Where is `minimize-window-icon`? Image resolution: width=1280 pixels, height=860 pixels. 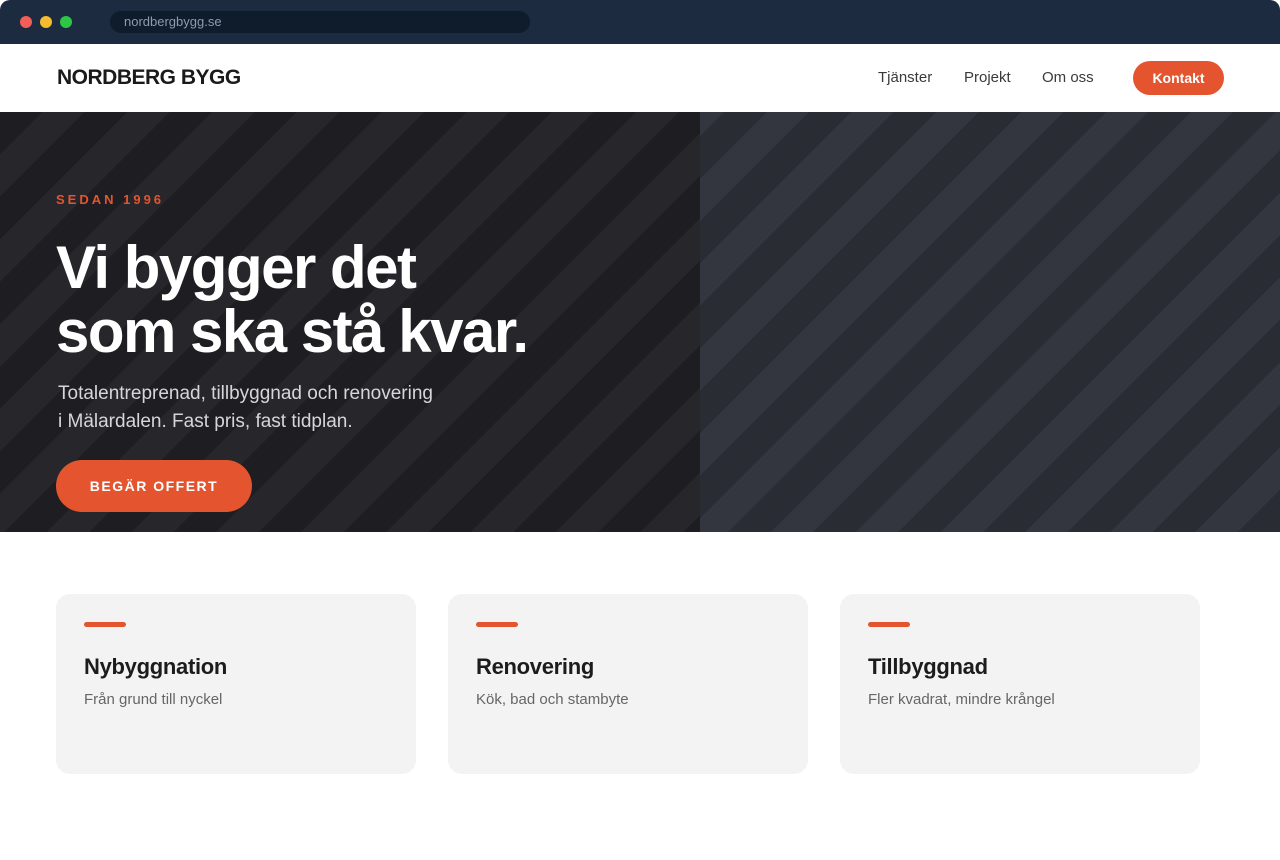
minimize-window-icon is located at coordinates (46, 22).